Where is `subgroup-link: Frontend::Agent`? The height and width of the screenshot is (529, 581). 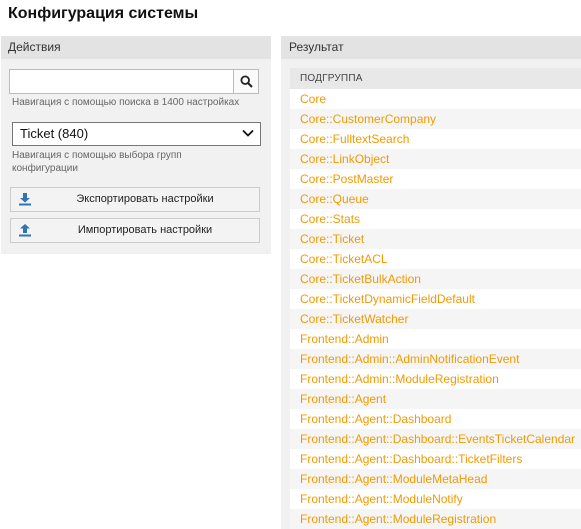
subgroup-link: Frontend::Agent is located at coordinates (343, 399).